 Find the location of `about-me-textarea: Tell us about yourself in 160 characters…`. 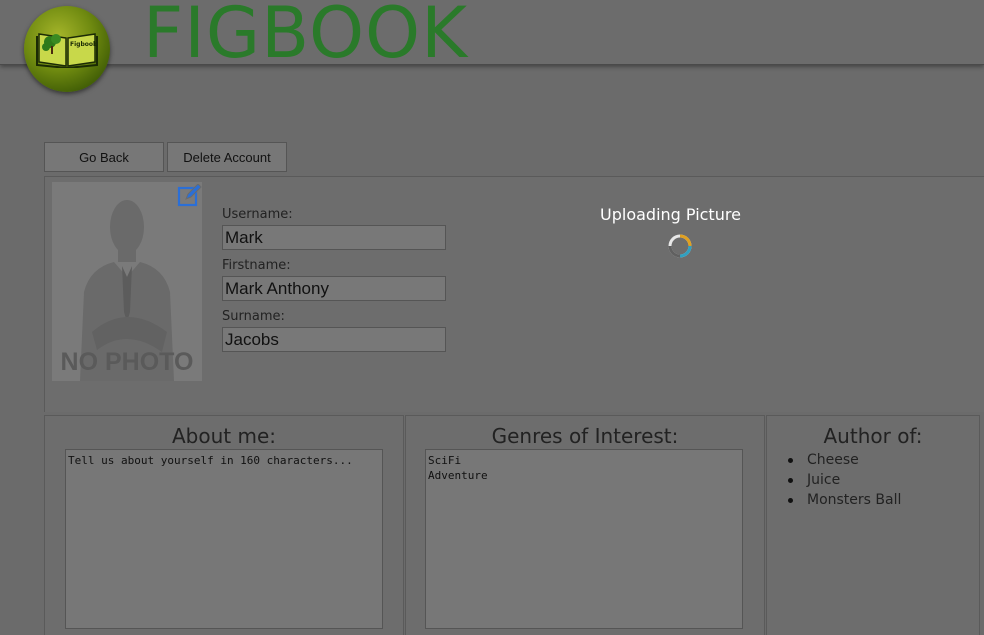

about-me-textarea: Tell us about yourself in 160 characters… is located at coordinates (224, 539).